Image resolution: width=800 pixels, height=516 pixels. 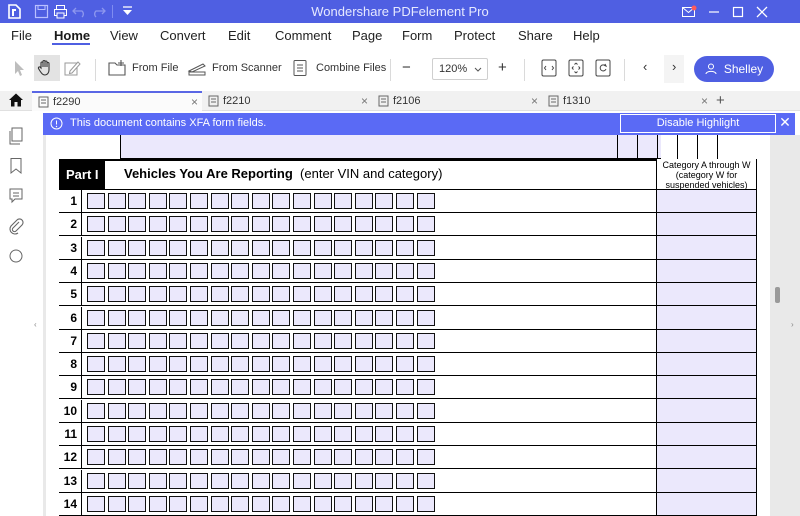 I want to click on menu-share: Share, so click(x=535, y=35).